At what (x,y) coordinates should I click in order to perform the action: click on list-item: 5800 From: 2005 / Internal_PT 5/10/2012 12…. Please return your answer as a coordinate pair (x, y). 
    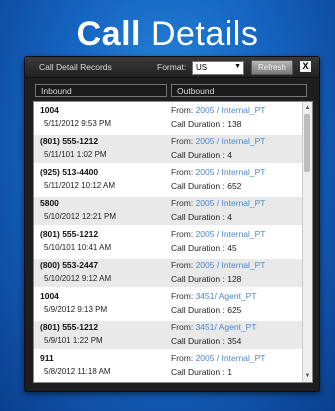
    Looking at the image, I should click on (168, 211).